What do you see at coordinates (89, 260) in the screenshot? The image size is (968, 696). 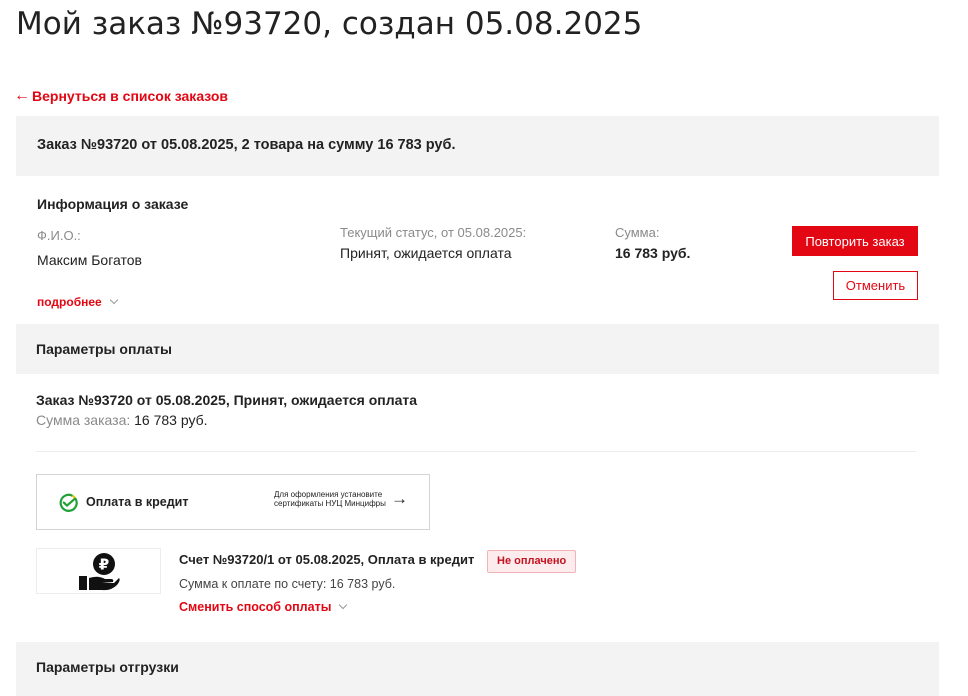 I see `fio-value: Максим Богатов` at bounding box center [89, 260].